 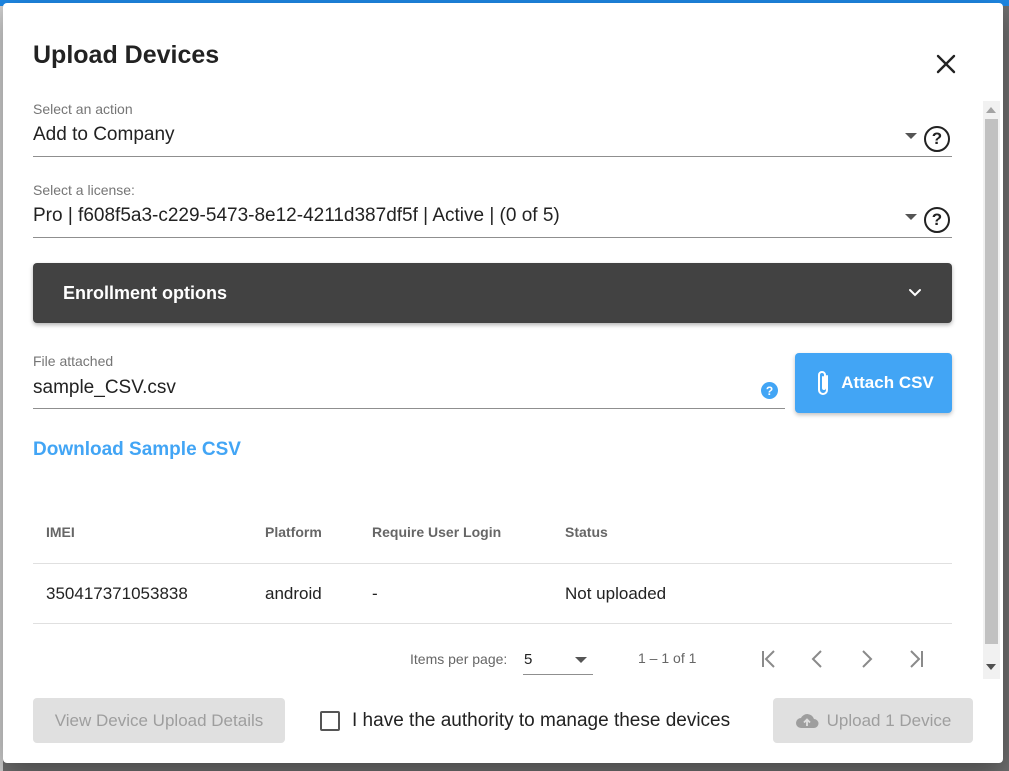 I want to click on file-attached-value: sample_CSV.csv, so click(x=104, y=387).